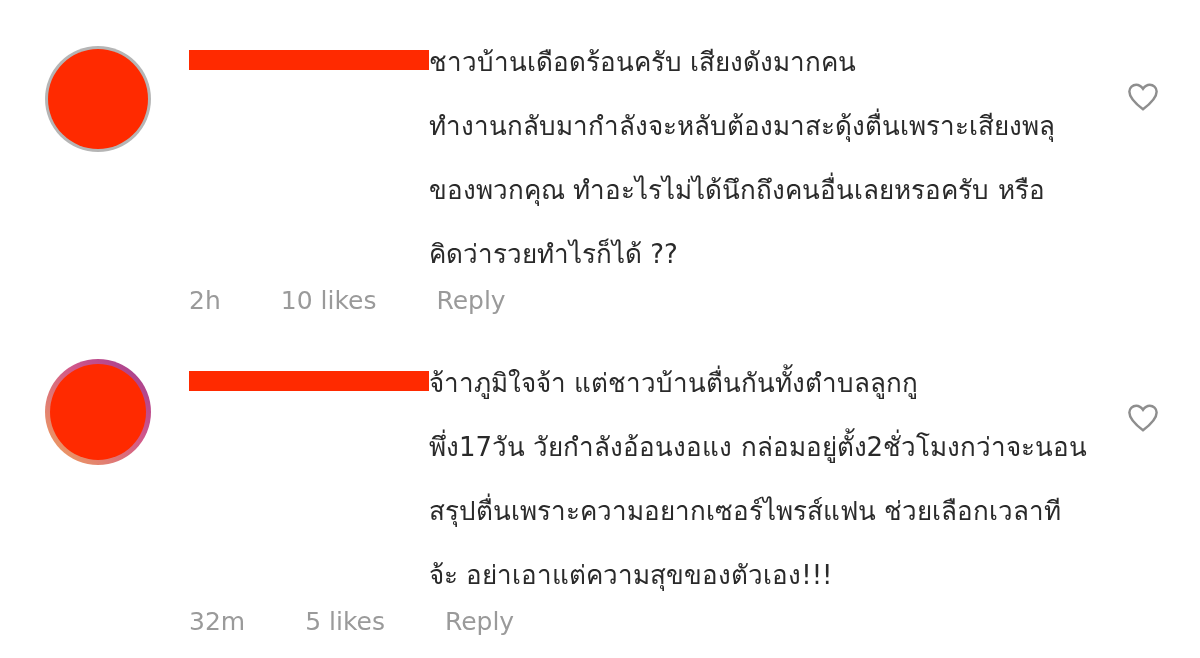  I want to click on likes-count: 10 likes, so click(328, 300).